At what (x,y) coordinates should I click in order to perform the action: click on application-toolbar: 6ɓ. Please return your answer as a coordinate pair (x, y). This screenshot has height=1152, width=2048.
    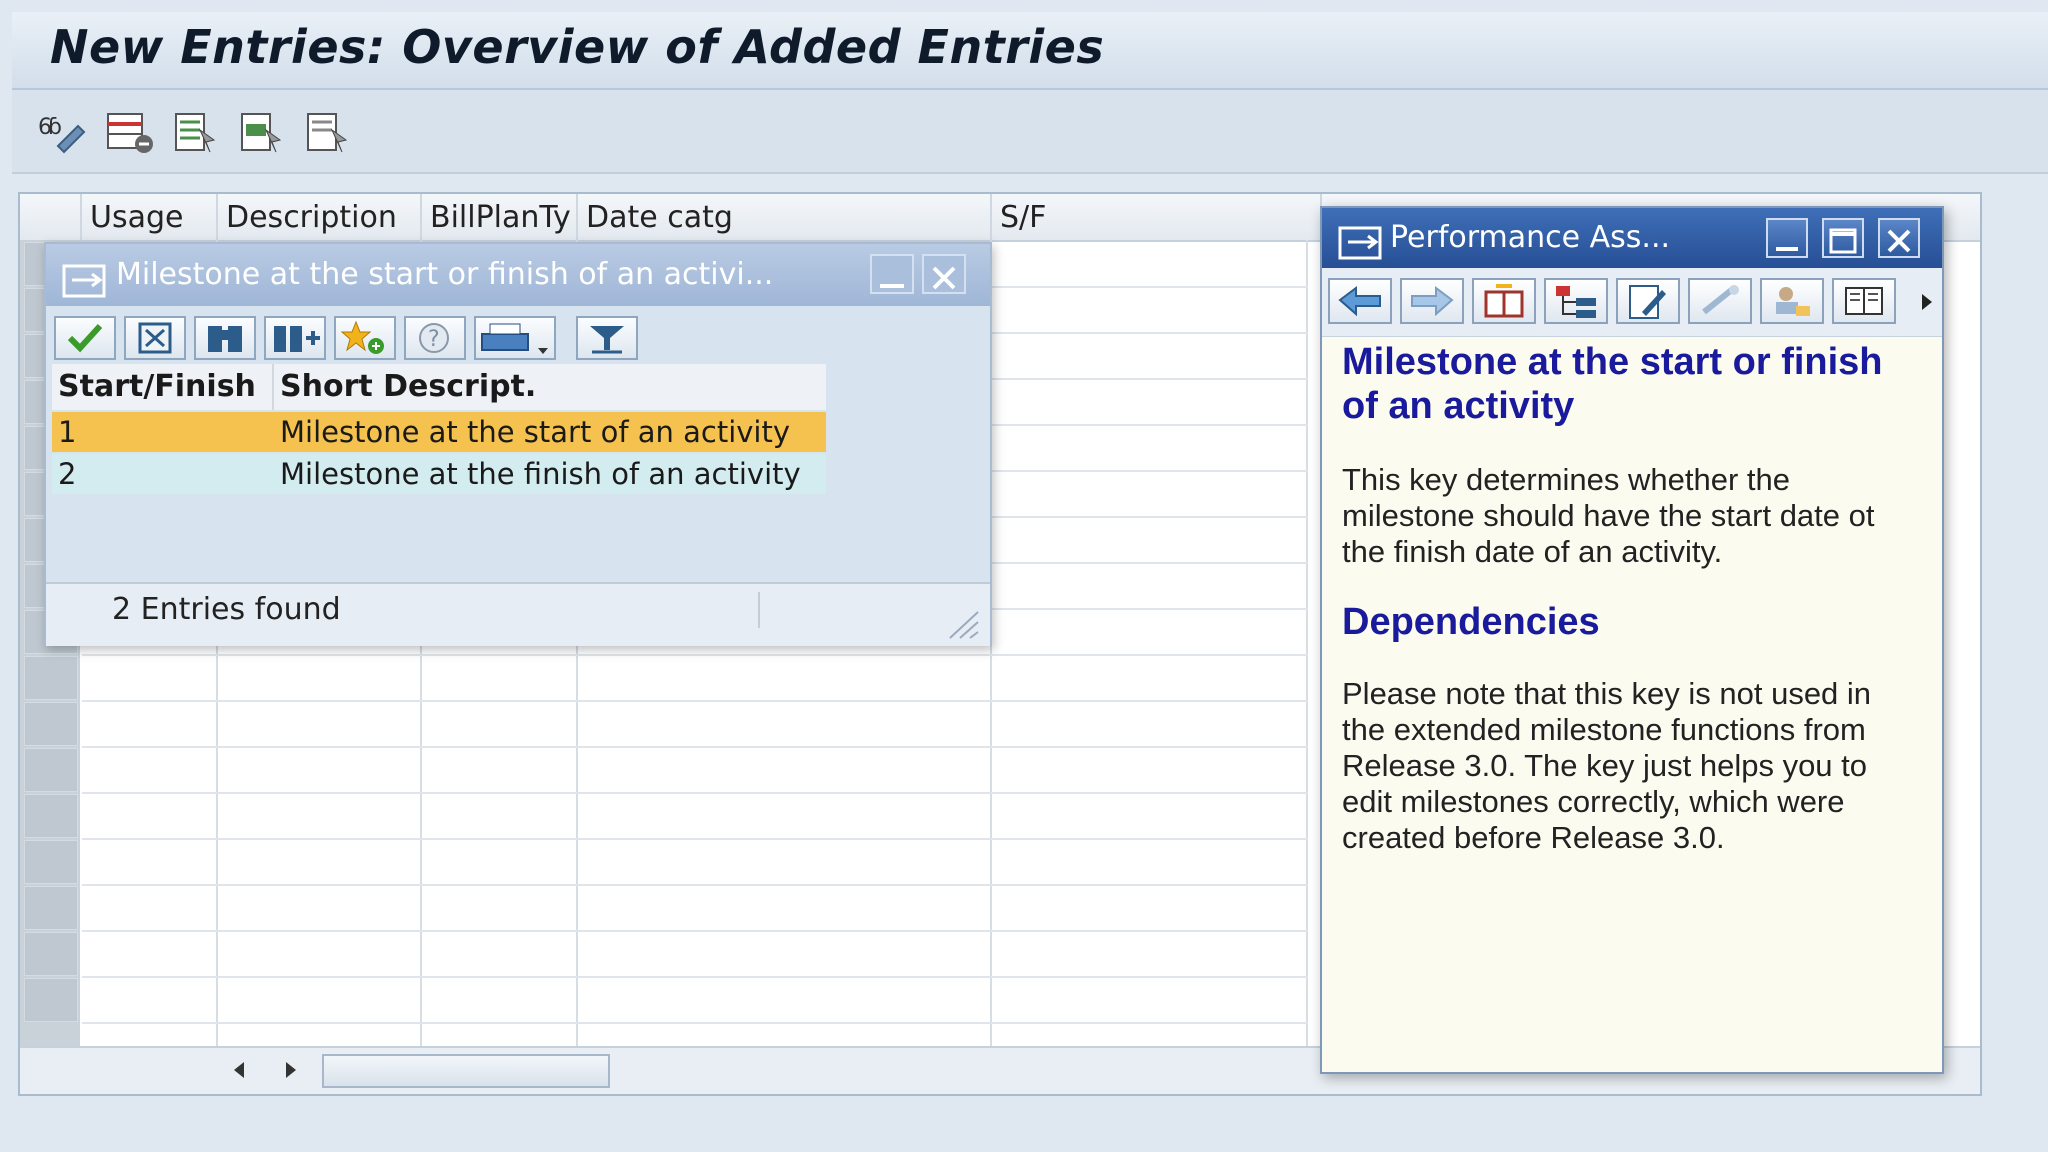
    Looking at the image, I should click on (1030, 132).